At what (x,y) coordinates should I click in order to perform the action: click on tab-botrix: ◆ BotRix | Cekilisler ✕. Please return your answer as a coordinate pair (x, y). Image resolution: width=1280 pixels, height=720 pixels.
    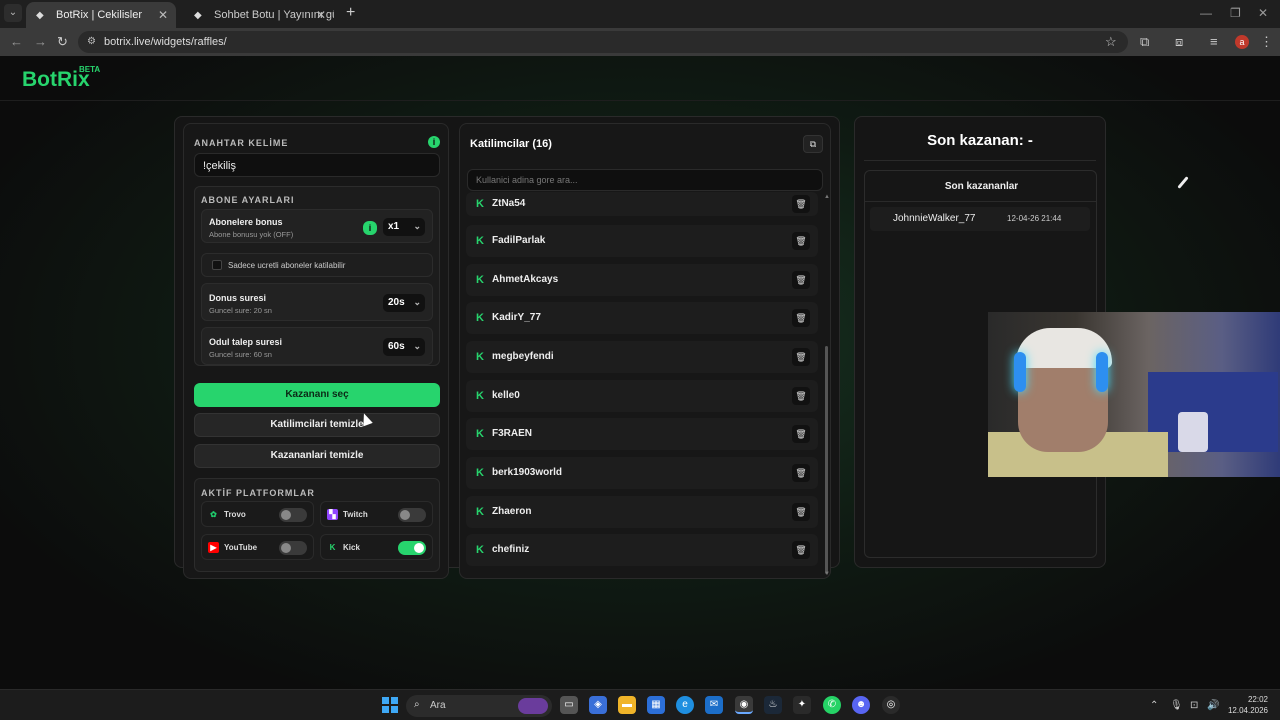
    Looking at the image, I should click on (101, 15).